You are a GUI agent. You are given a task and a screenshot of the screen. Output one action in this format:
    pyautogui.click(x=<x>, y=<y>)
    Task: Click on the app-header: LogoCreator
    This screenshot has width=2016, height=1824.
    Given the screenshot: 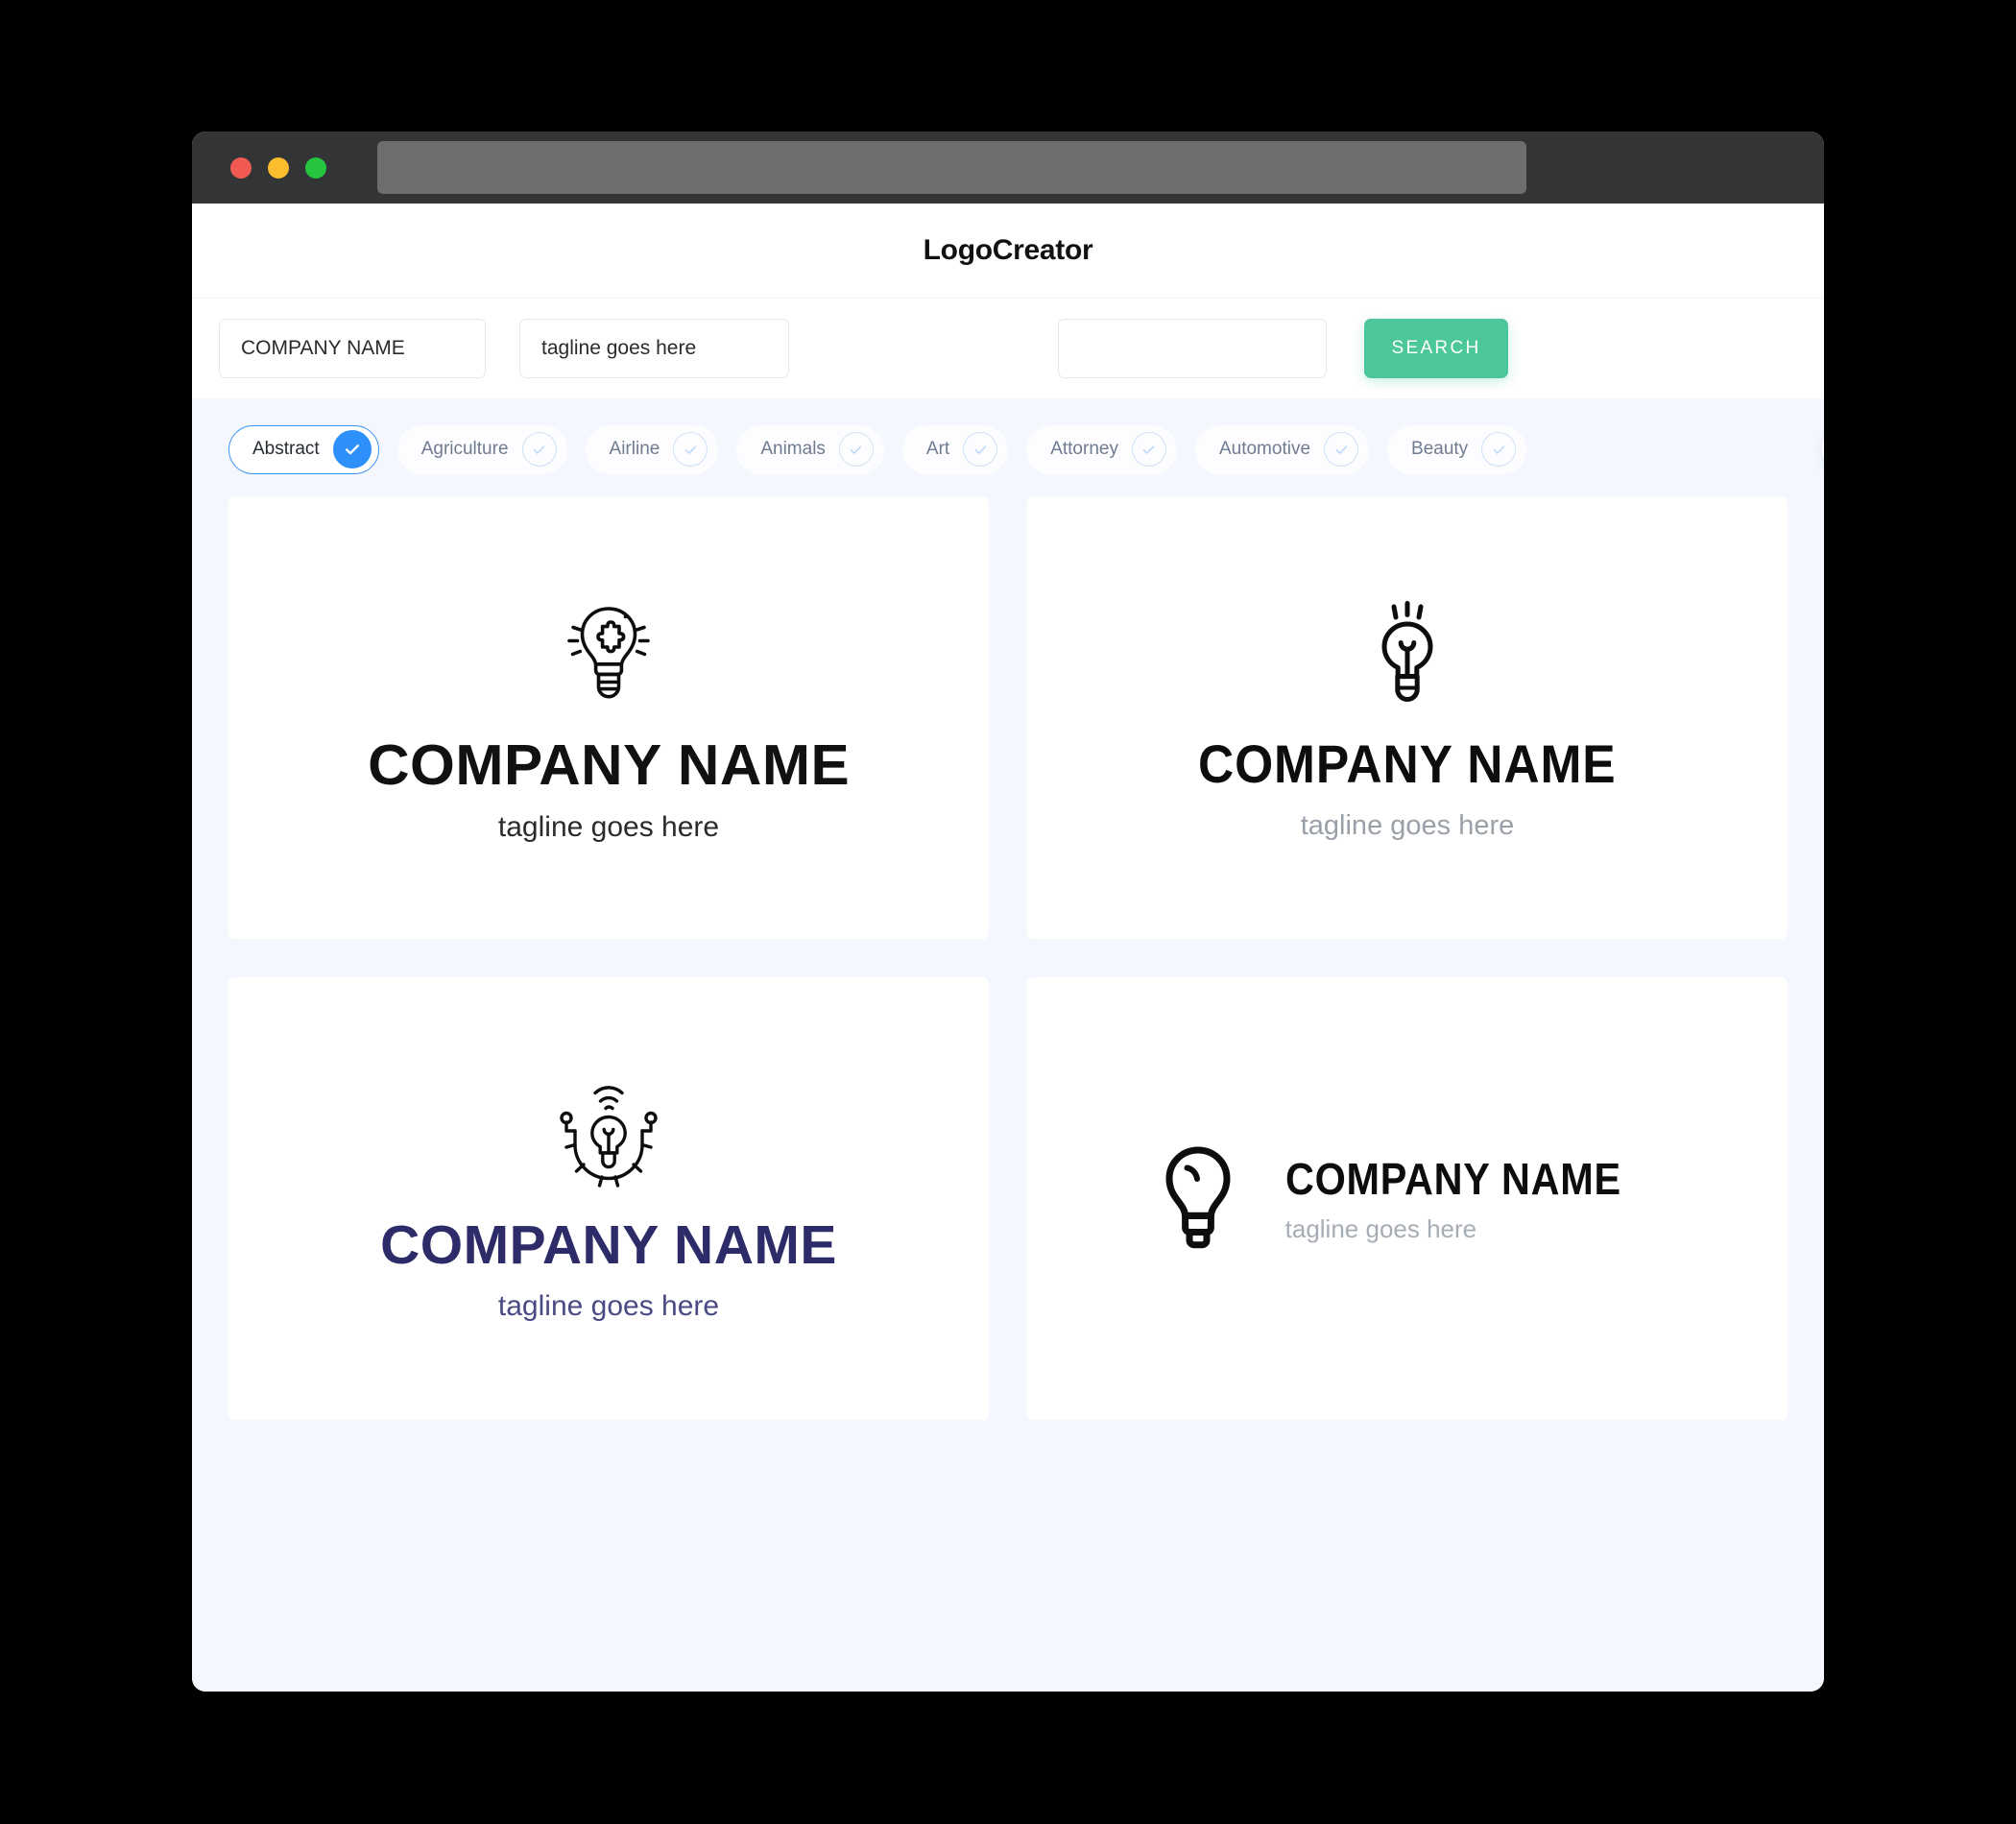 What is the action you would take?
    pyautogui.click(x=1008, y=251)
    